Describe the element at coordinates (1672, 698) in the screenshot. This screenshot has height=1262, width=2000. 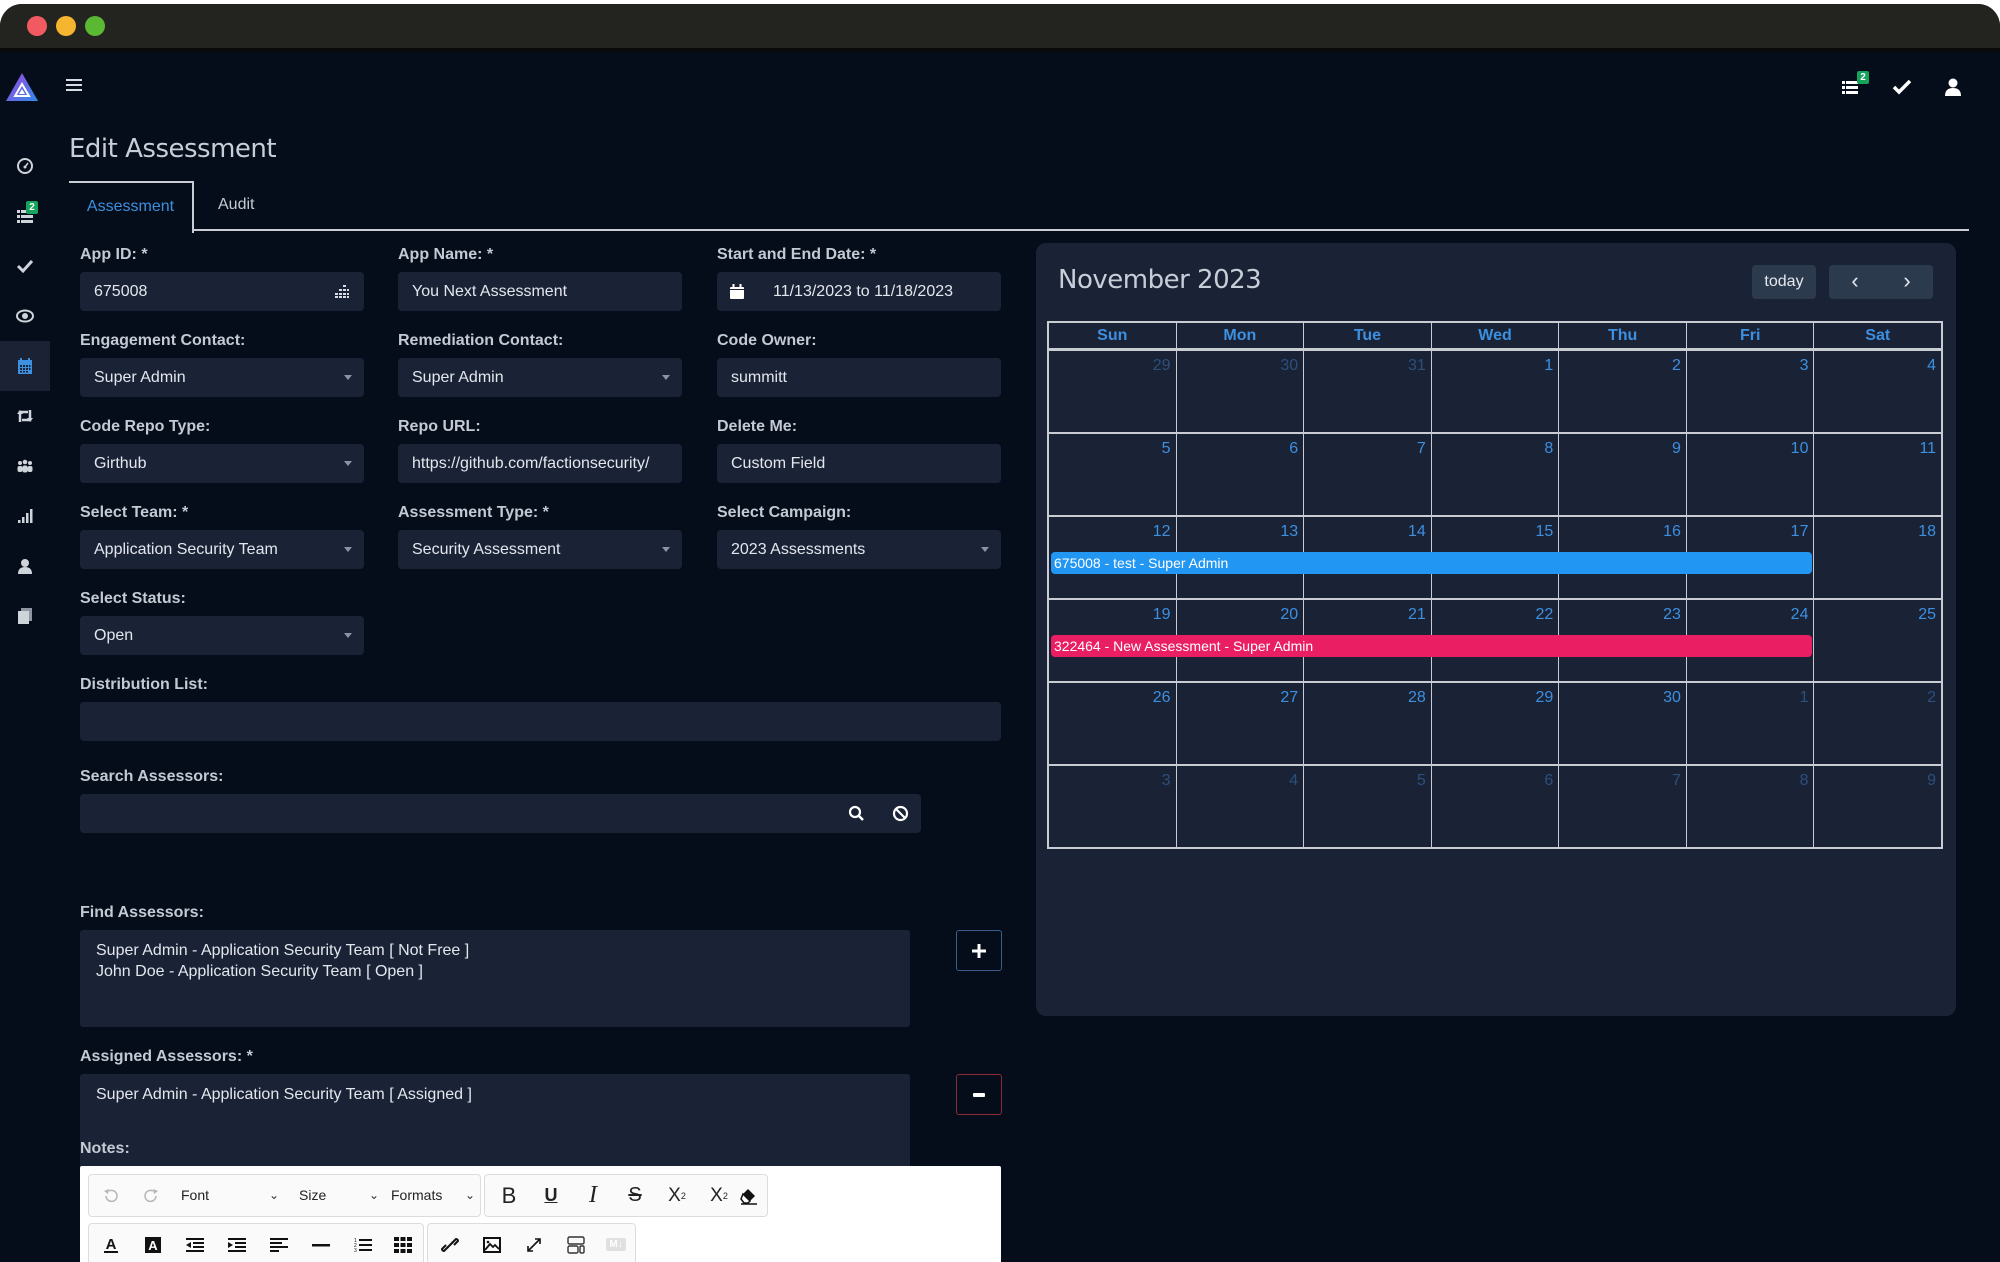
I see `day-number: 30` at that location.